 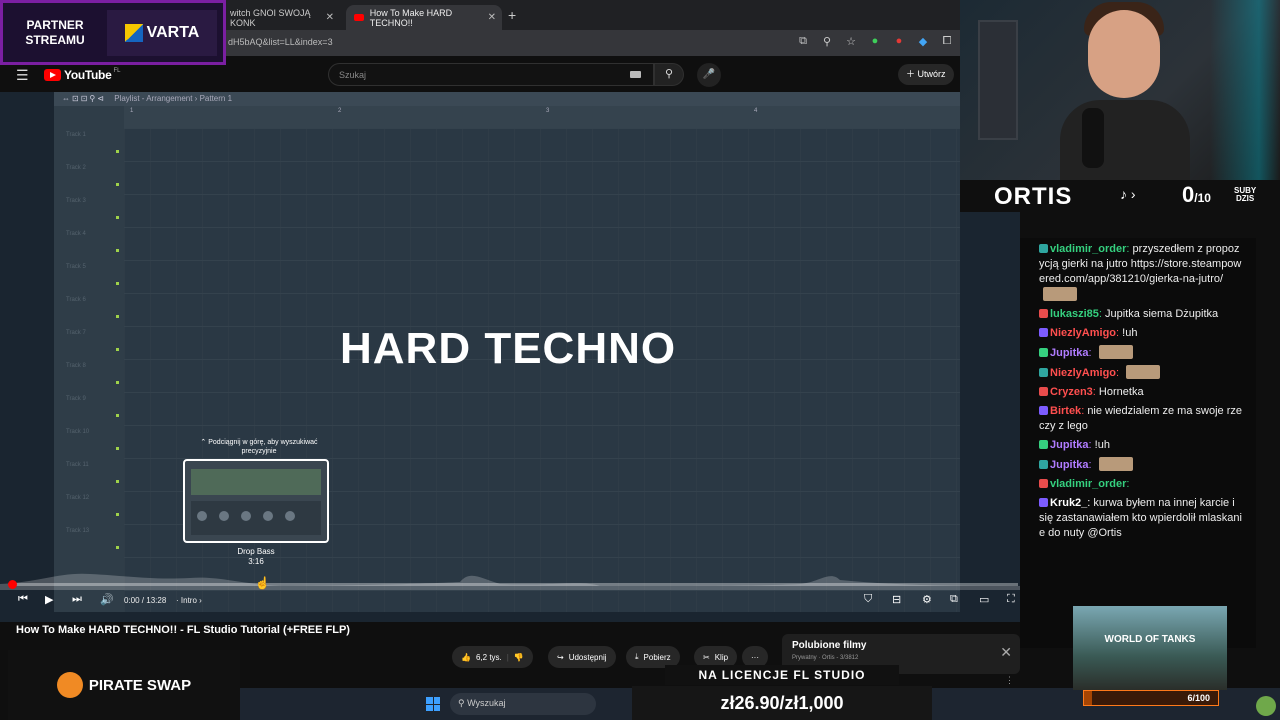 I want to click on windows-start-icon, so click(x=433, y=704).